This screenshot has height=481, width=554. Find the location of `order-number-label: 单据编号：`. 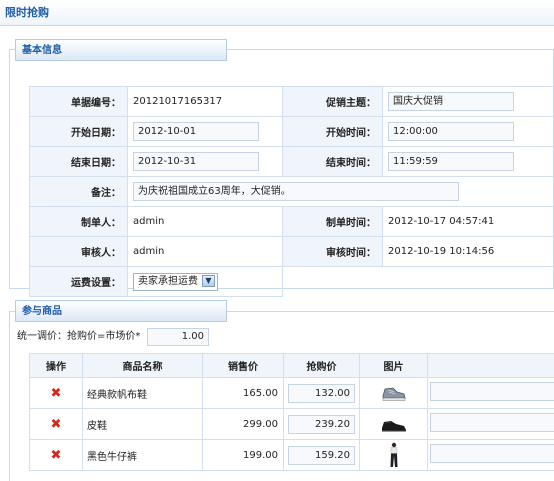

order-number-label: 单据编号： is located at coordinates (78, 101).